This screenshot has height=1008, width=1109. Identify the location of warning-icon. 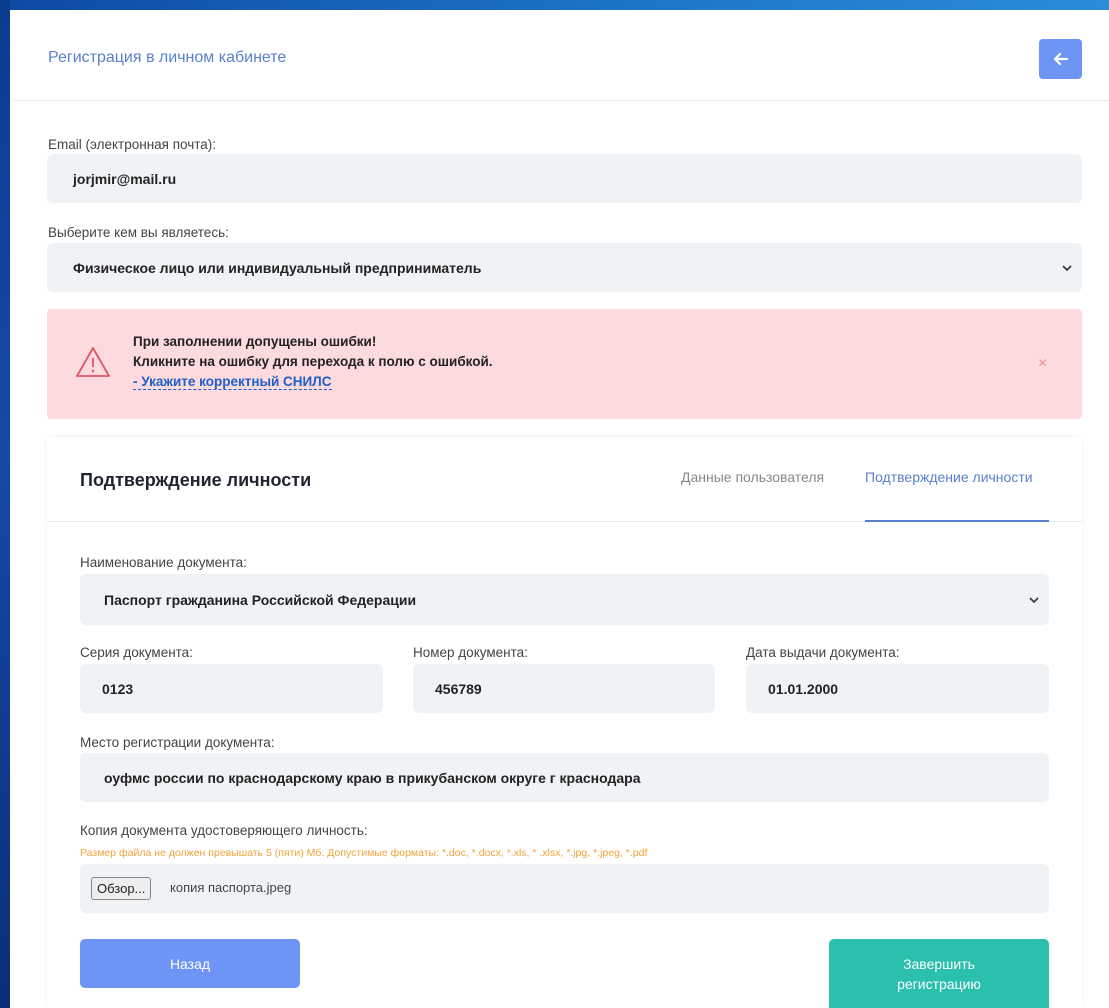
(93, 362).